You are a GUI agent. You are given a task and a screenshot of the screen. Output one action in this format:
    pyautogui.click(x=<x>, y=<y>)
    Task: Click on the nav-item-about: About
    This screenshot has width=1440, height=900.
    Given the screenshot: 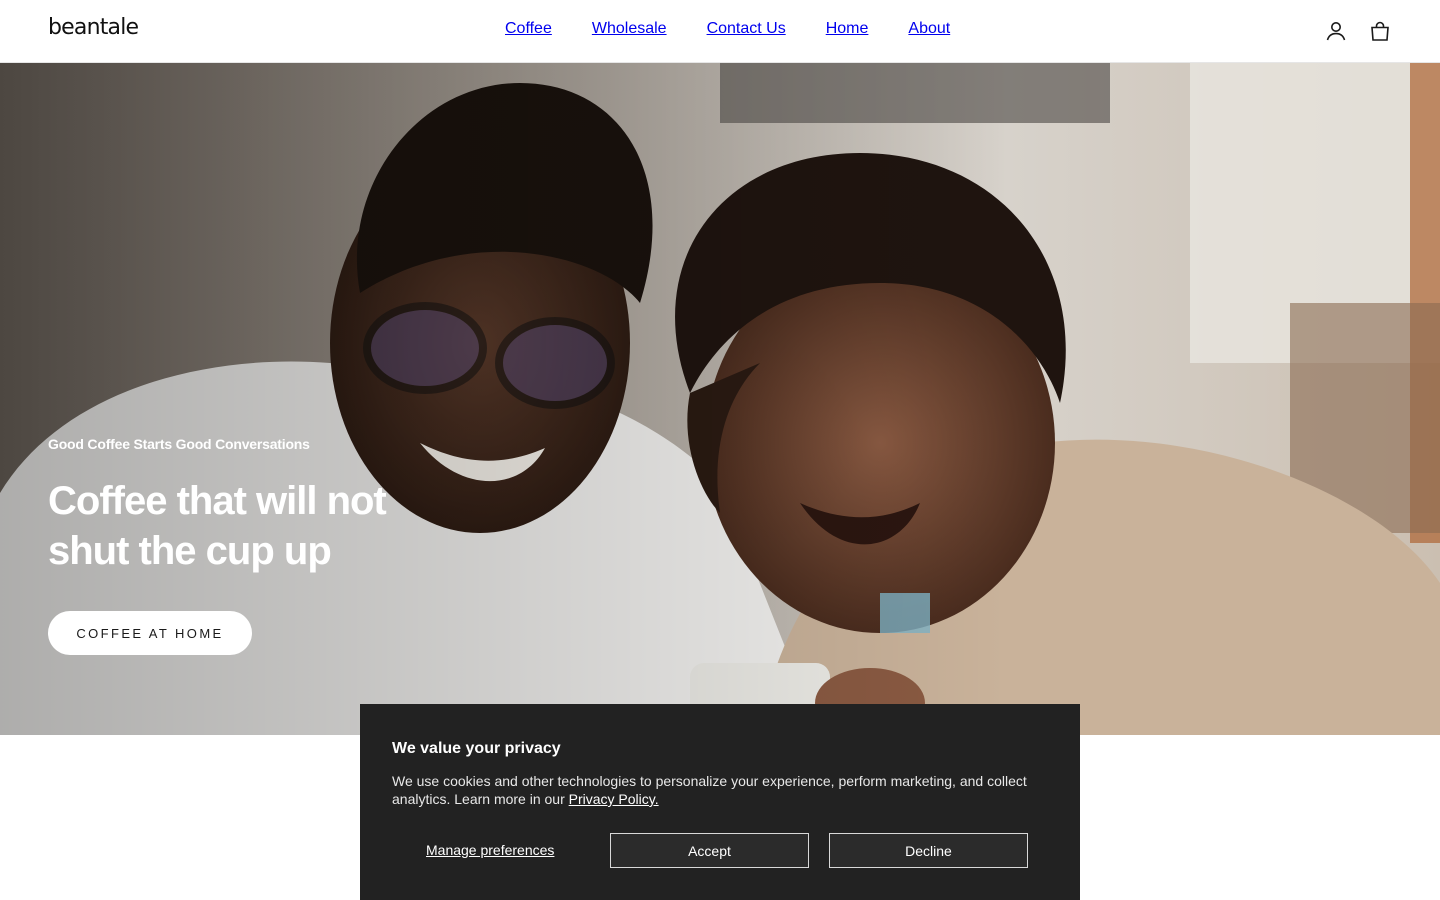 What is the action you would take?
    pyautogui.click(x=929, y=29)
    